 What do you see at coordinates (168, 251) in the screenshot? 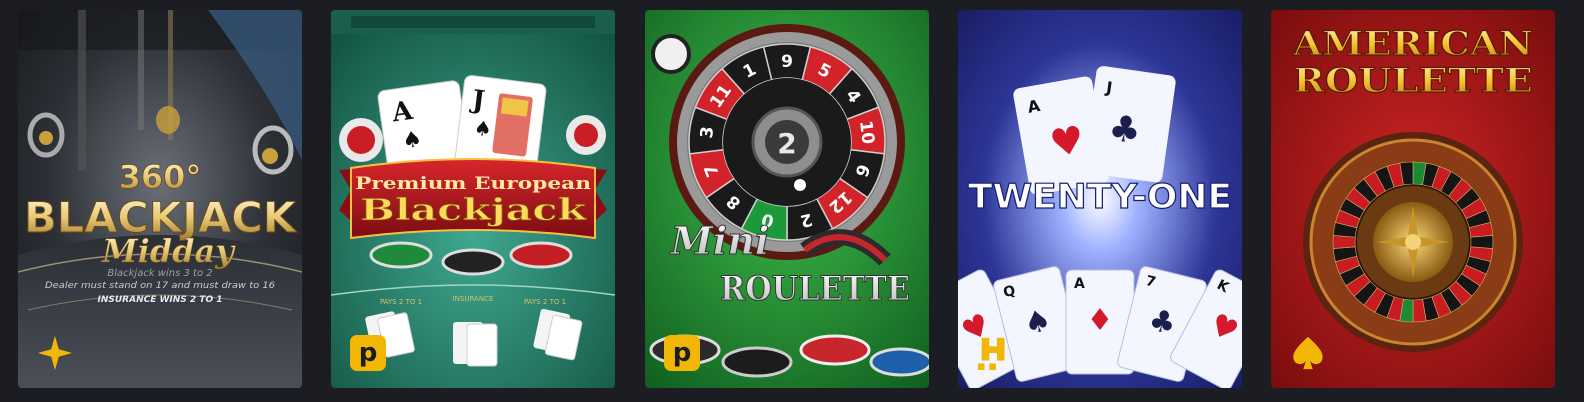
I see `title-sub: Midday` at bounding box center [168, 251].